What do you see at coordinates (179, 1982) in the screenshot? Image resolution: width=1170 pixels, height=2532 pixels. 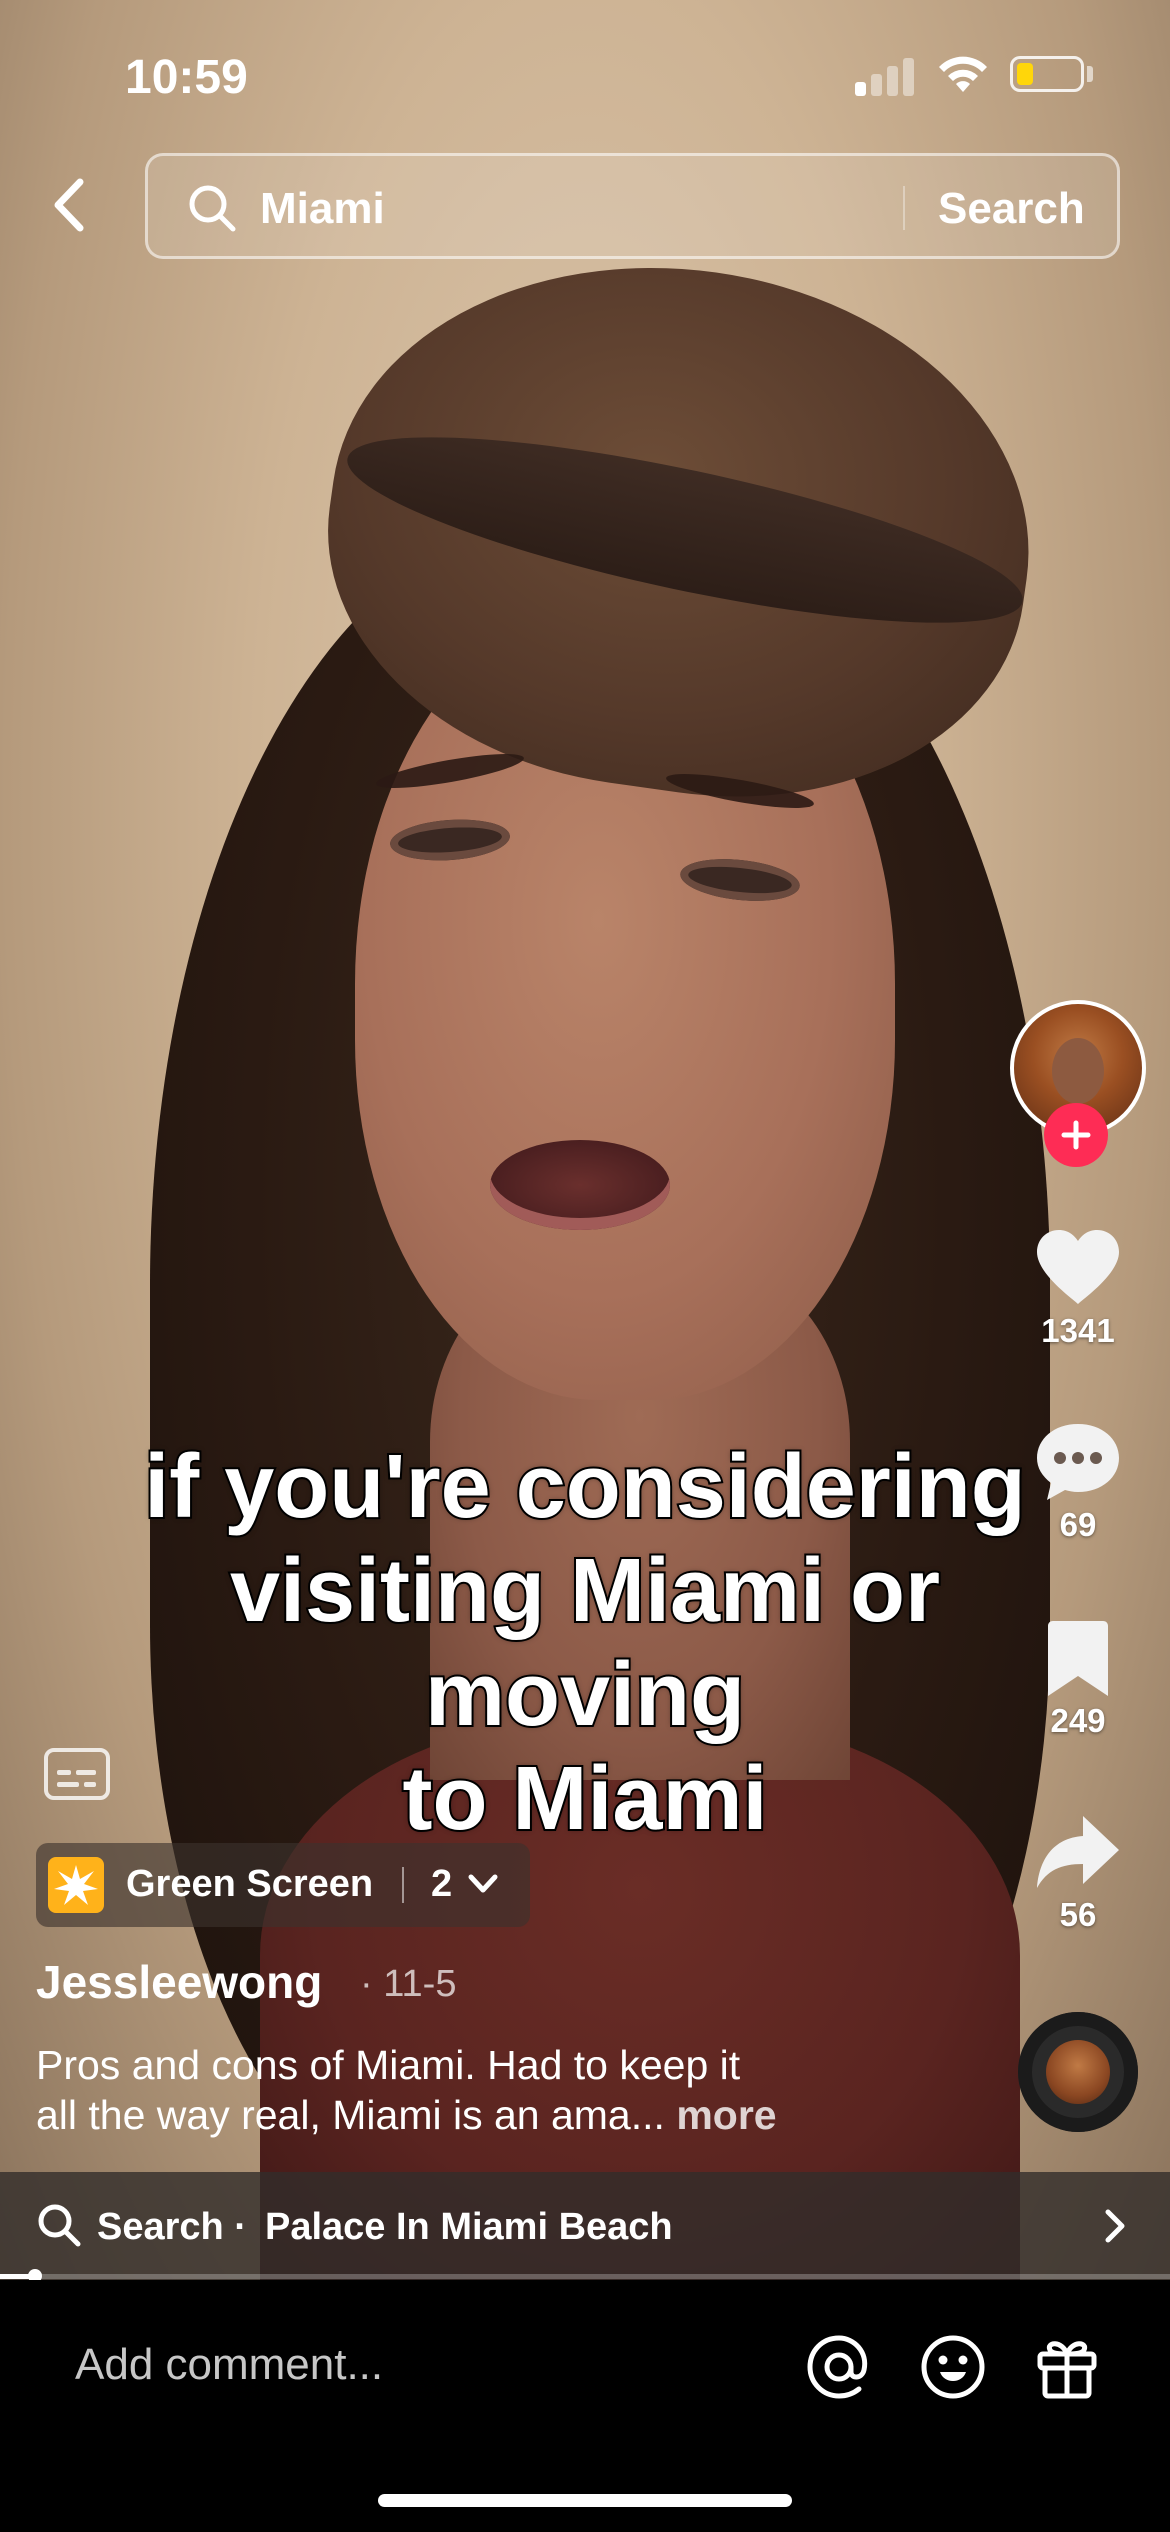 I see `creator-username: Jessleewong` at bounding box center [179, 1982].